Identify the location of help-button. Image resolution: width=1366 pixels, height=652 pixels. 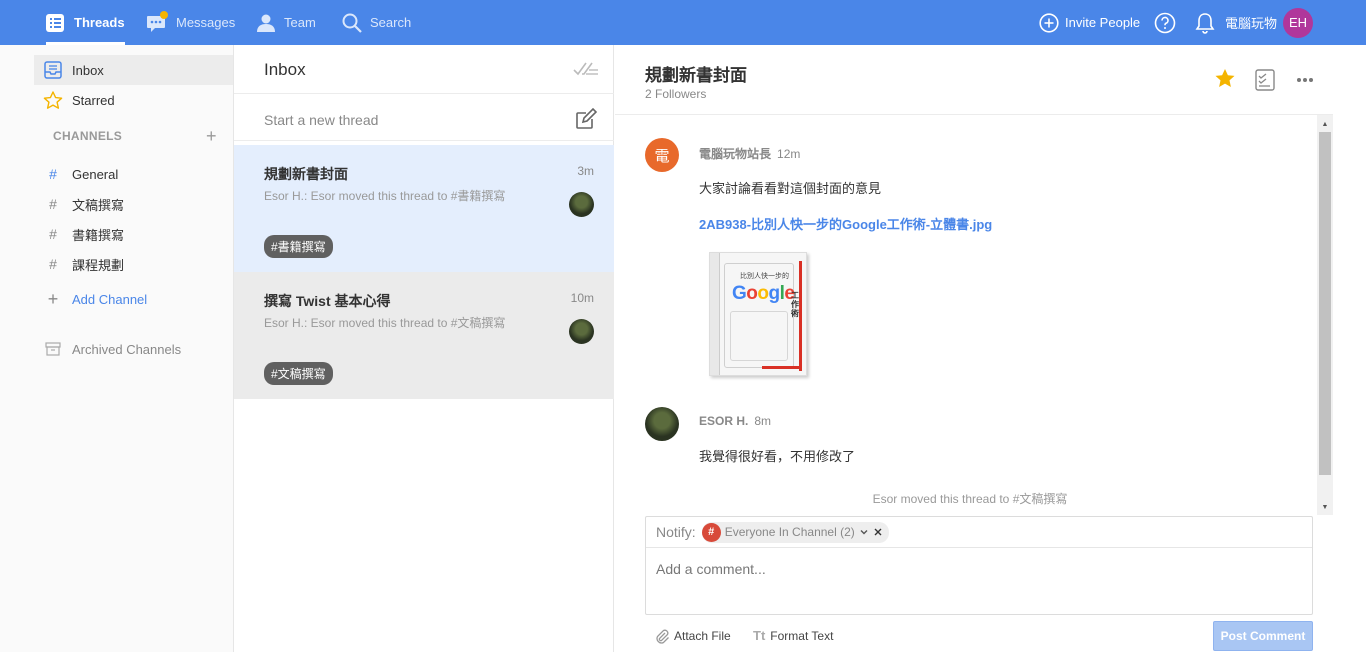
(1165, 22).